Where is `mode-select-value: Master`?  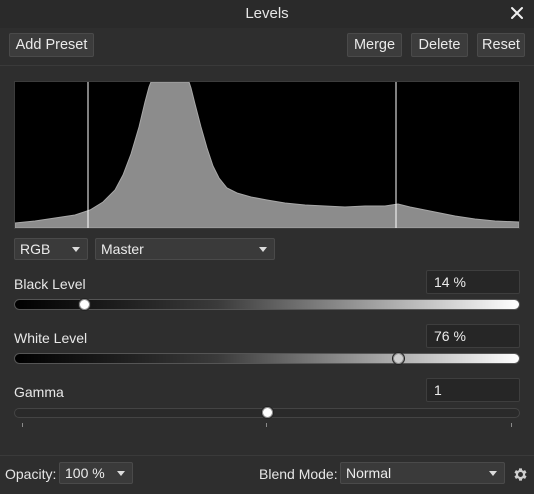
mode-select-value: Master is located at coordinates (122, 249).